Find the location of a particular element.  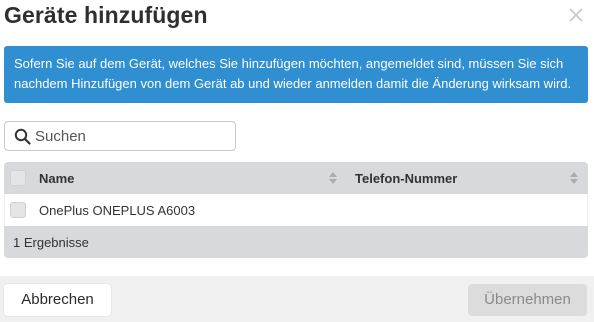

search-input is located at coordinates (133, 136).